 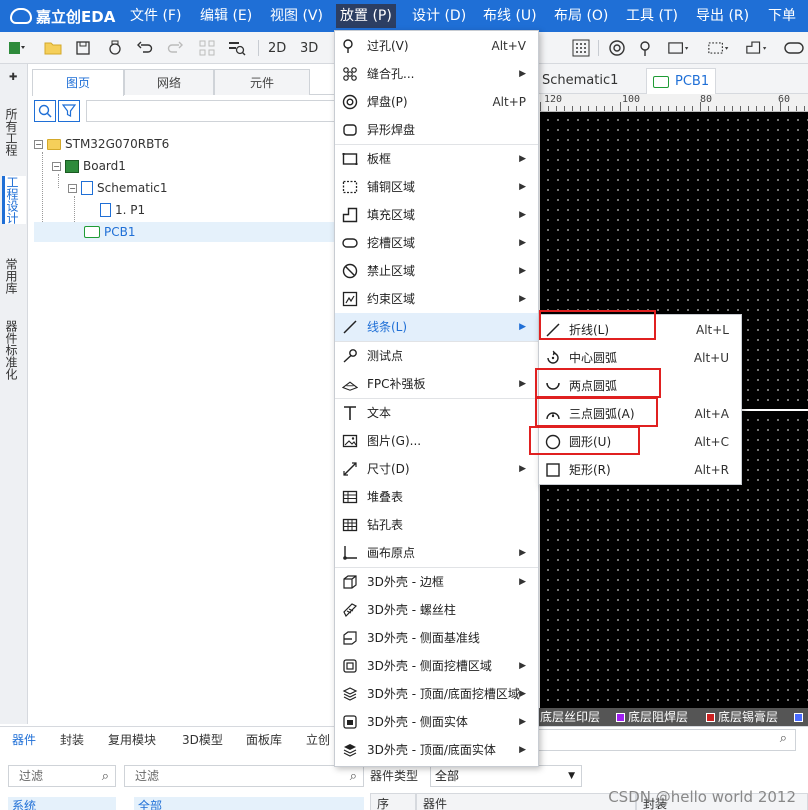 I want to click on via-tool-icon, so click(x=647, y=48).